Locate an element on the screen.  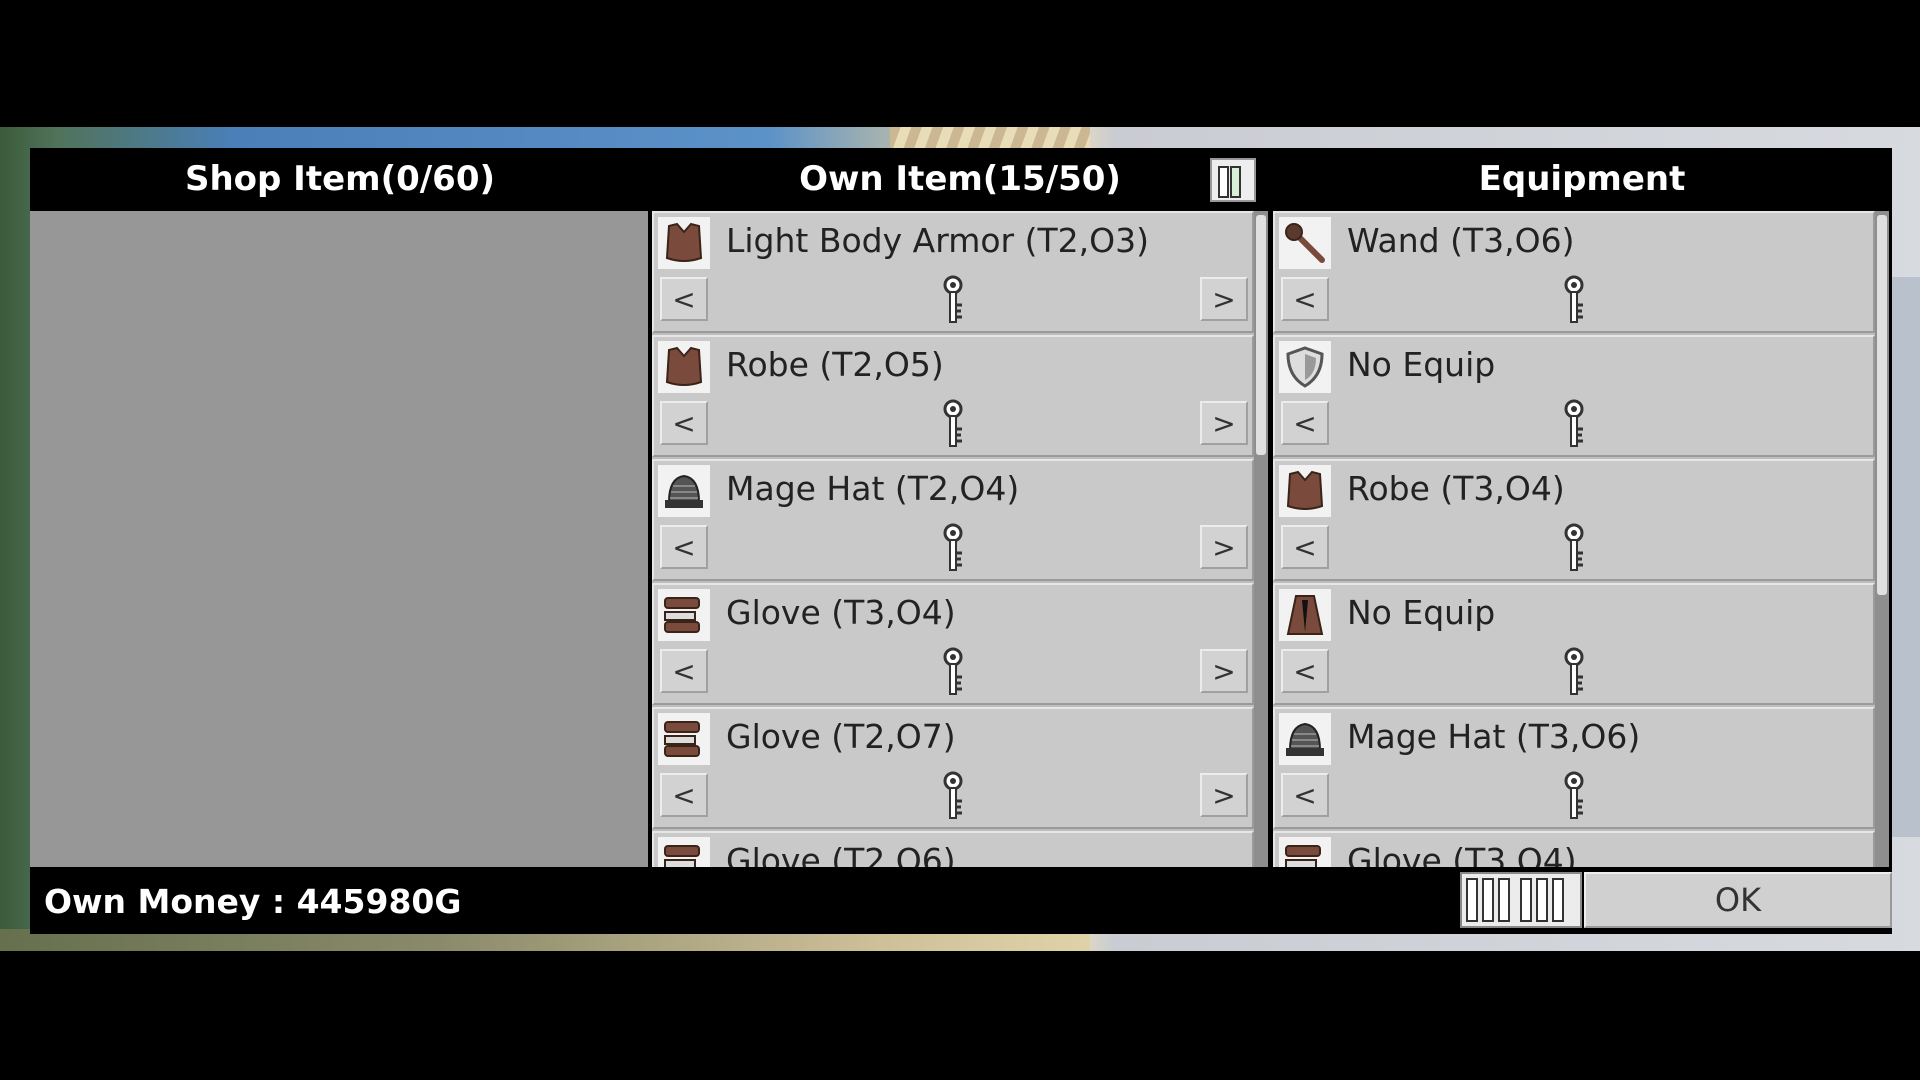
own-money: Own Money : 445980G is located at coordinates (253, 901).